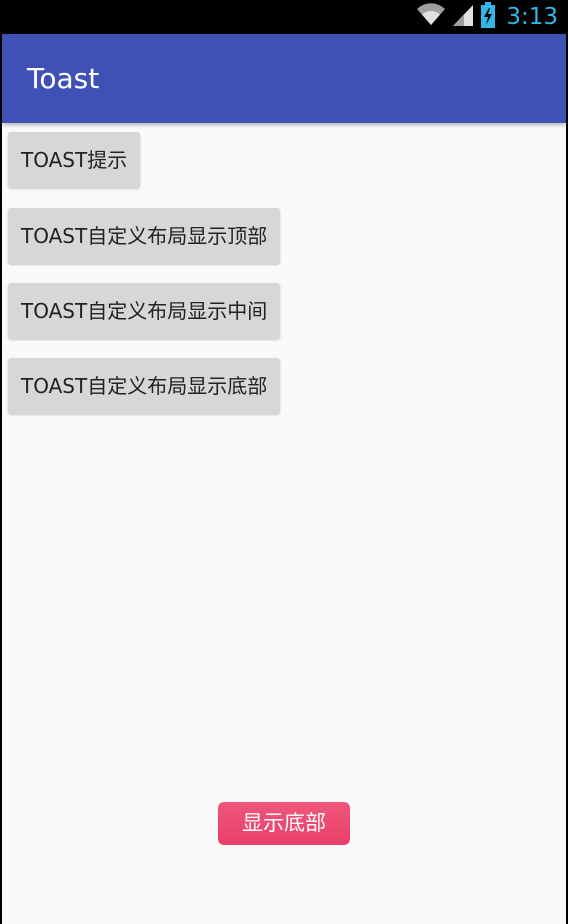 This screenshot has height=924, width=568. I want to click on status-icons: 3:13, so click(487, 17).